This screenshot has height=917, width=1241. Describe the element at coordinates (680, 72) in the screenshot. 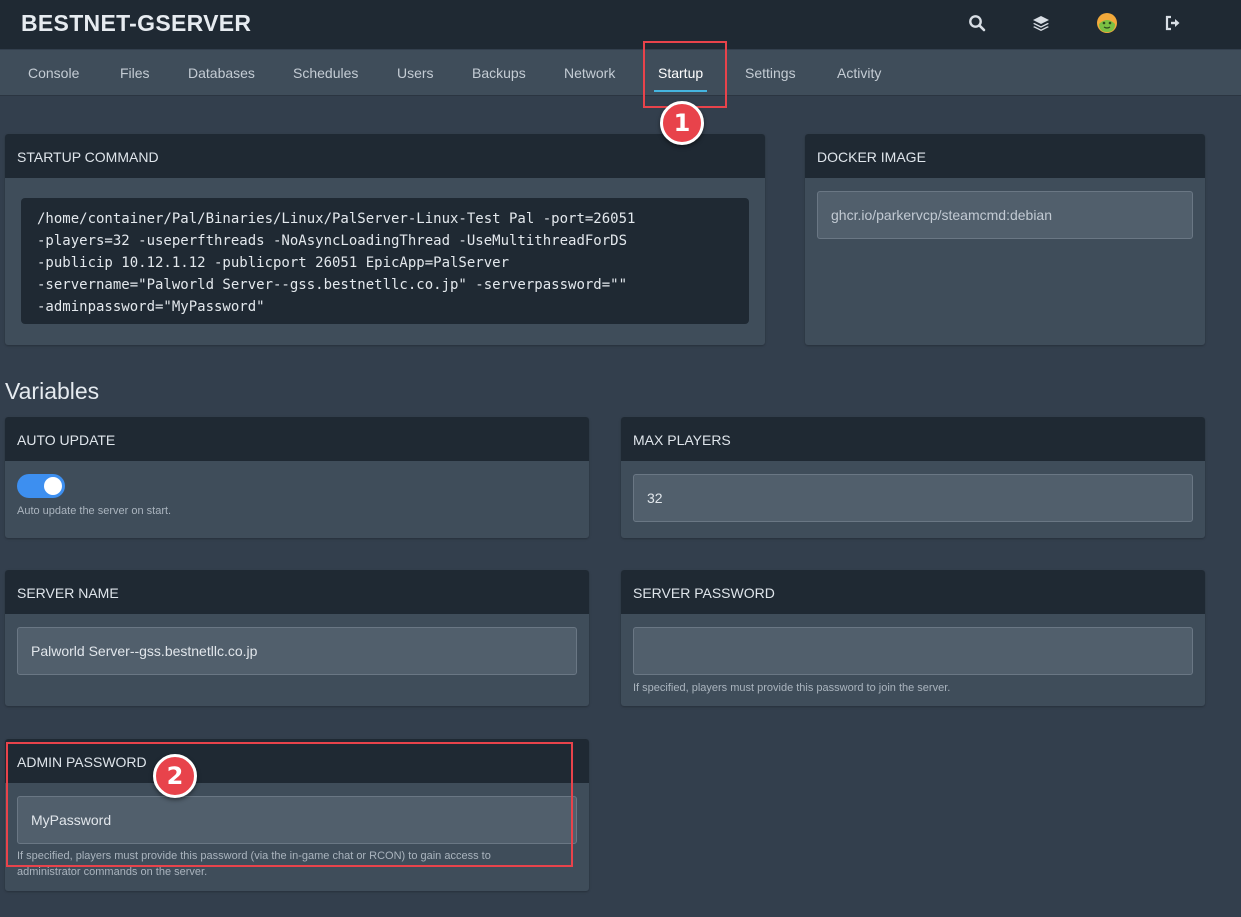

I see `tab-startup: Startup` at that location.